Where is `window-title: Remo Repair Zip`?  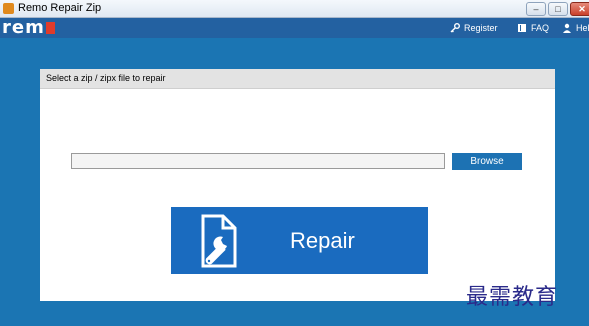
window-title: Remo Repair Zip is located at coordinates (60, 8).